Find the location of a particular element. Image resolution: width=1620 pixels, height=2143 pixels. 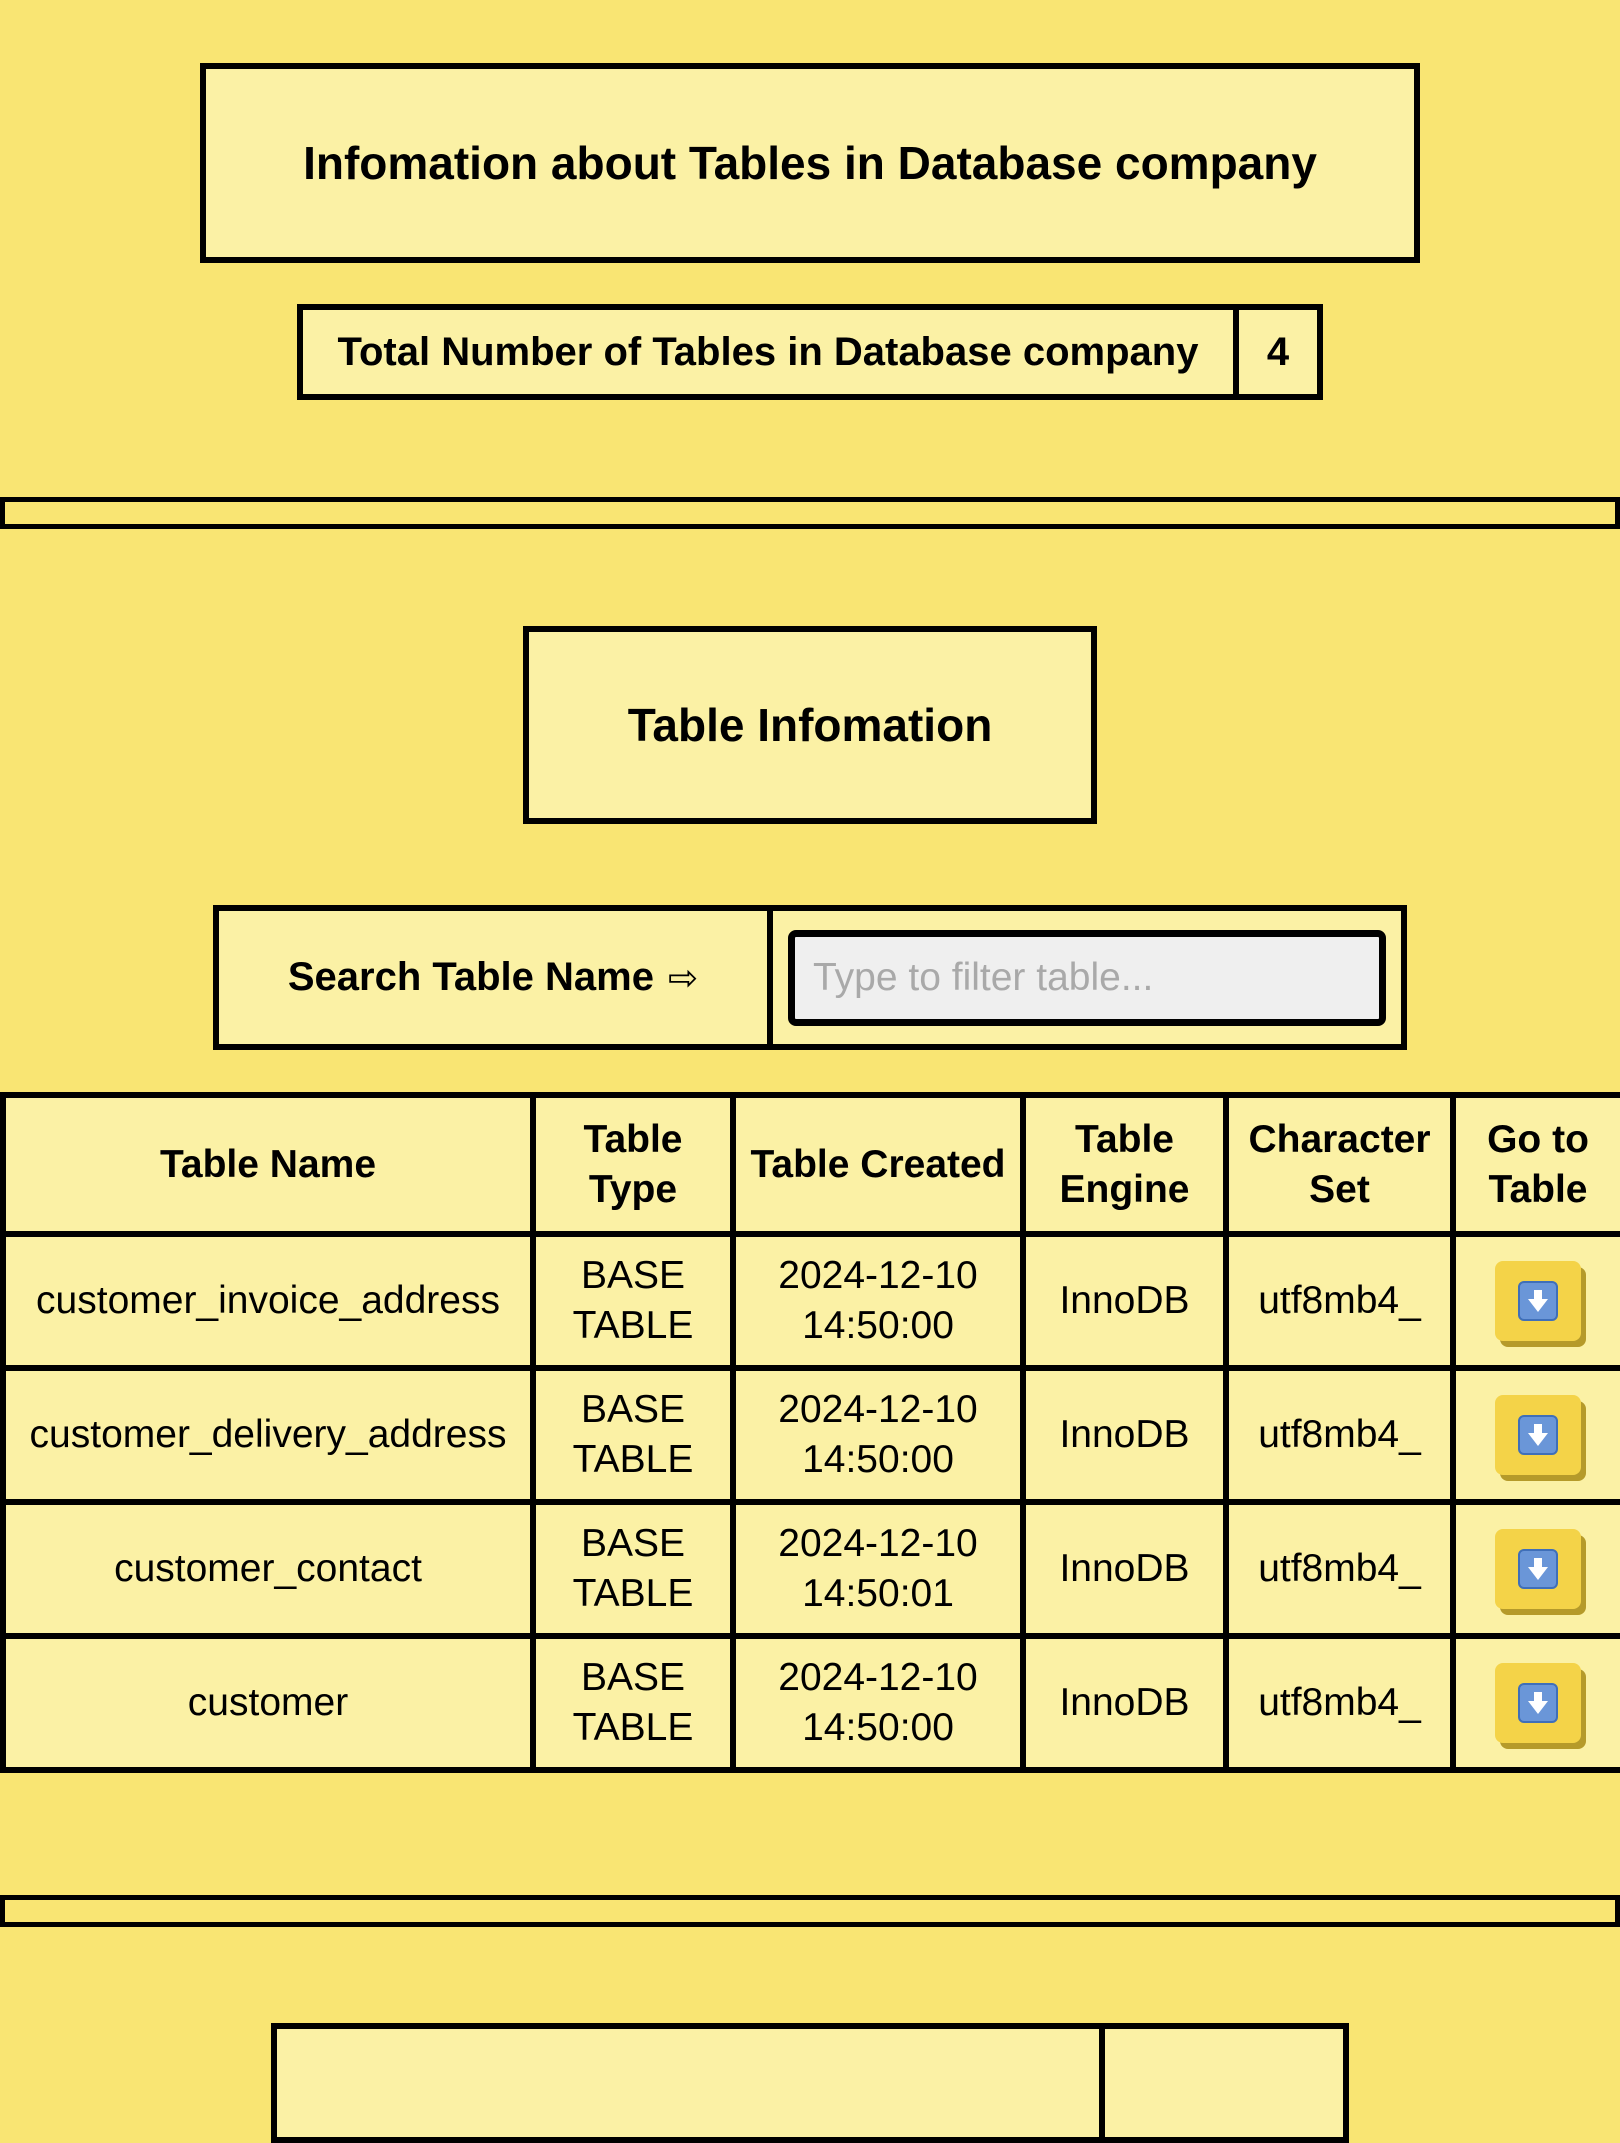

header-go-to-table: Go to Table is located at coordinates (1535, 1164).